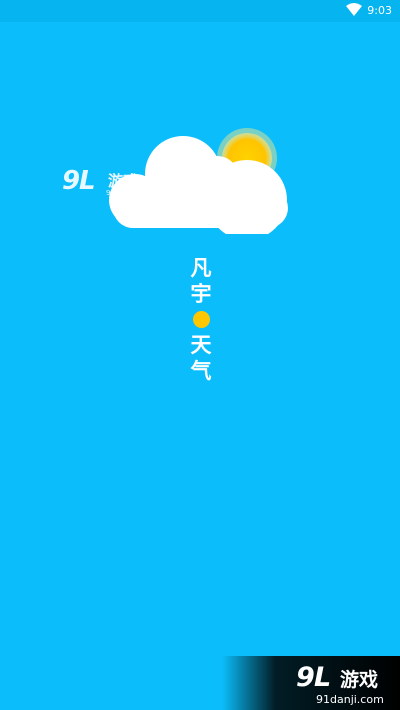  Describe the element at coordinates (201, 294) in the screenshot. I see `title-char-2: 宇` at that location.